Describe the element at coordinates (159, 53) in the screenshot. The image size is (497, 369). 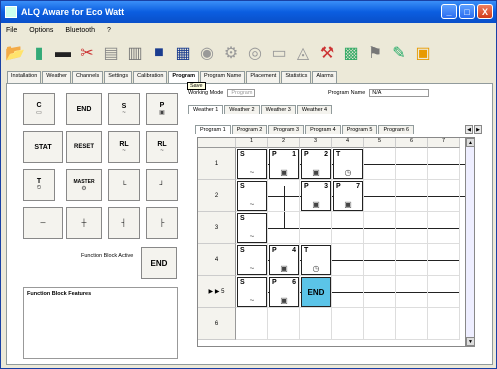
I see `save-icon: ■` at that location.